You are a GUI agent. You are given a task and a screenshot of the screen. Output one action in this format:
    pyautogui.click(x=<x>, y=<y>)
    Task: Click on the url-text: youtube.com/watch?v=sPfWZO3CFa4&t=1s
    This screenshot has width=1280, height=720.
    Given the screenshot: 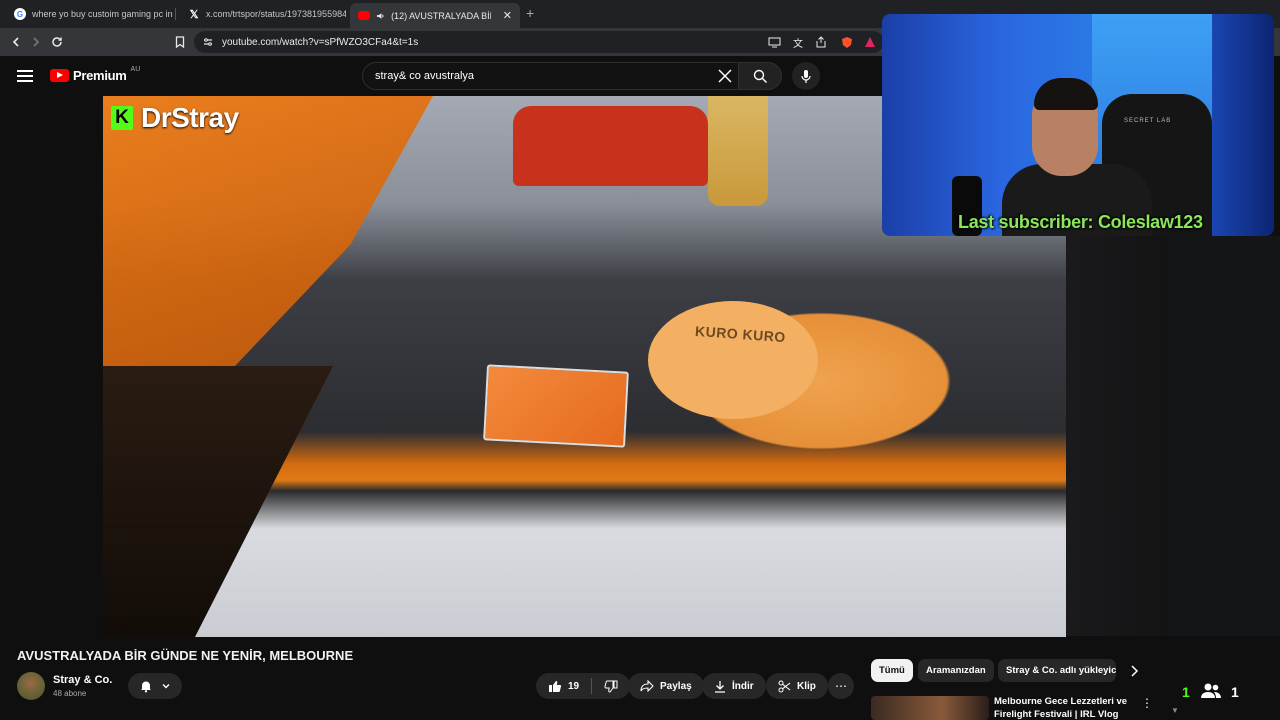 What is the action you would take?
    pyautogui.click(x=320, y=42)
    